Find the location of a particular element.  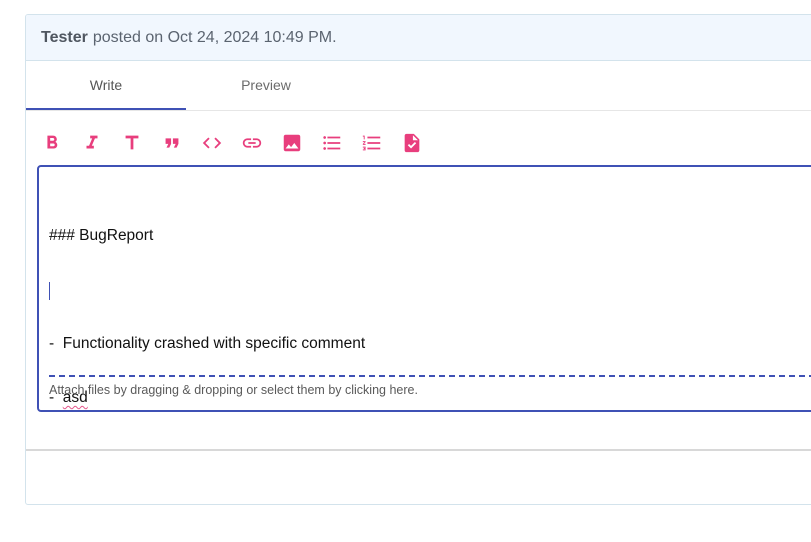

code-icon is located at coordinates (212, 143).